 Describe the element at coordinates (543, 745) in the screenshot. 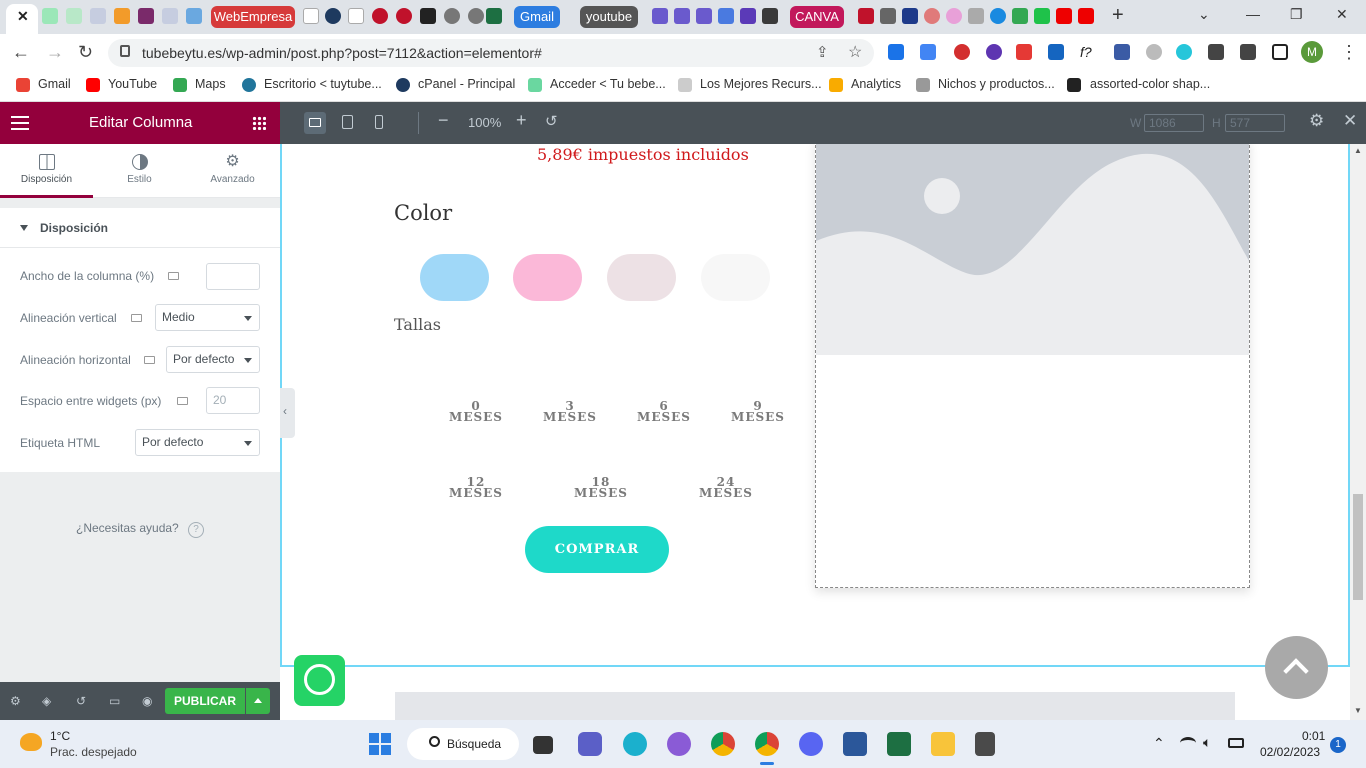

I see `task-view-icon` at that location.